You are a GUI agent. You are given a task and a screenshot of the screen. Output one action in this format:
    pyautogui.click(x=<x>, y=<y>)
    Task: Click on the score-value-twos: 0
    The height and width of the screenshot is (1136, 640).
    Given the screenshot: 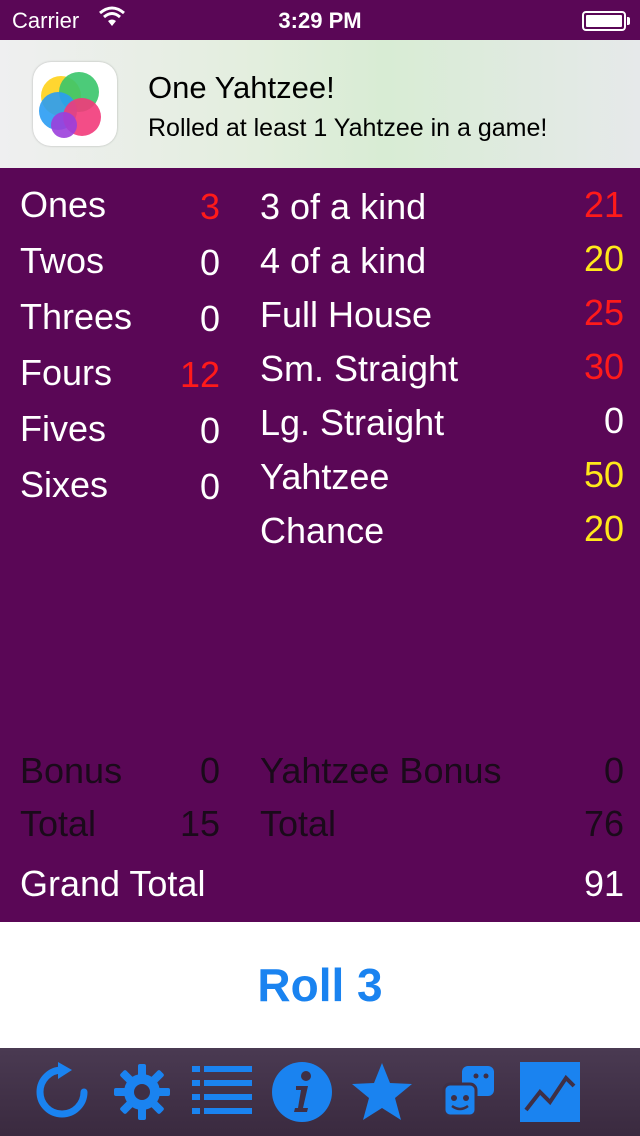 What is the action you would take?
    pyautogui.click(x=185, y=263)
    